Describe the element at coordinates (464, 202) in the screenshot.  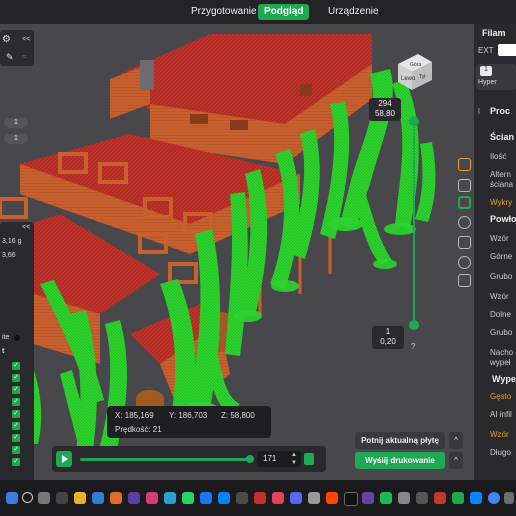
I see `infill-icon` at that location.